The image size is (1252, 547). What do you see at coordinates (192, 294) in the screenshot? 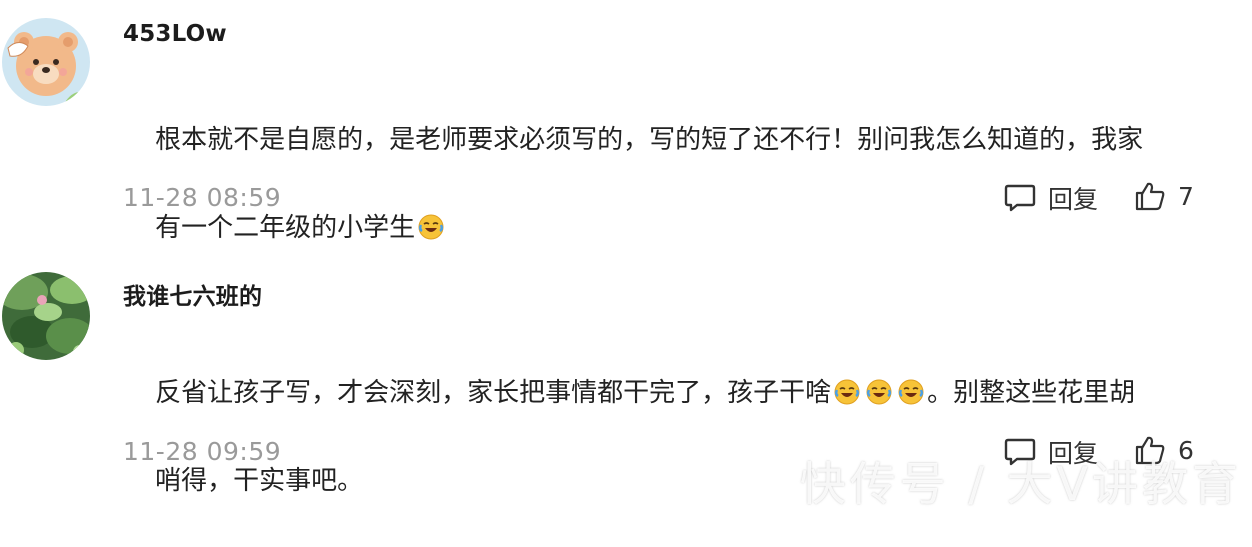
I see `username: 我谁七六班的` at bounding box center [192, 294].